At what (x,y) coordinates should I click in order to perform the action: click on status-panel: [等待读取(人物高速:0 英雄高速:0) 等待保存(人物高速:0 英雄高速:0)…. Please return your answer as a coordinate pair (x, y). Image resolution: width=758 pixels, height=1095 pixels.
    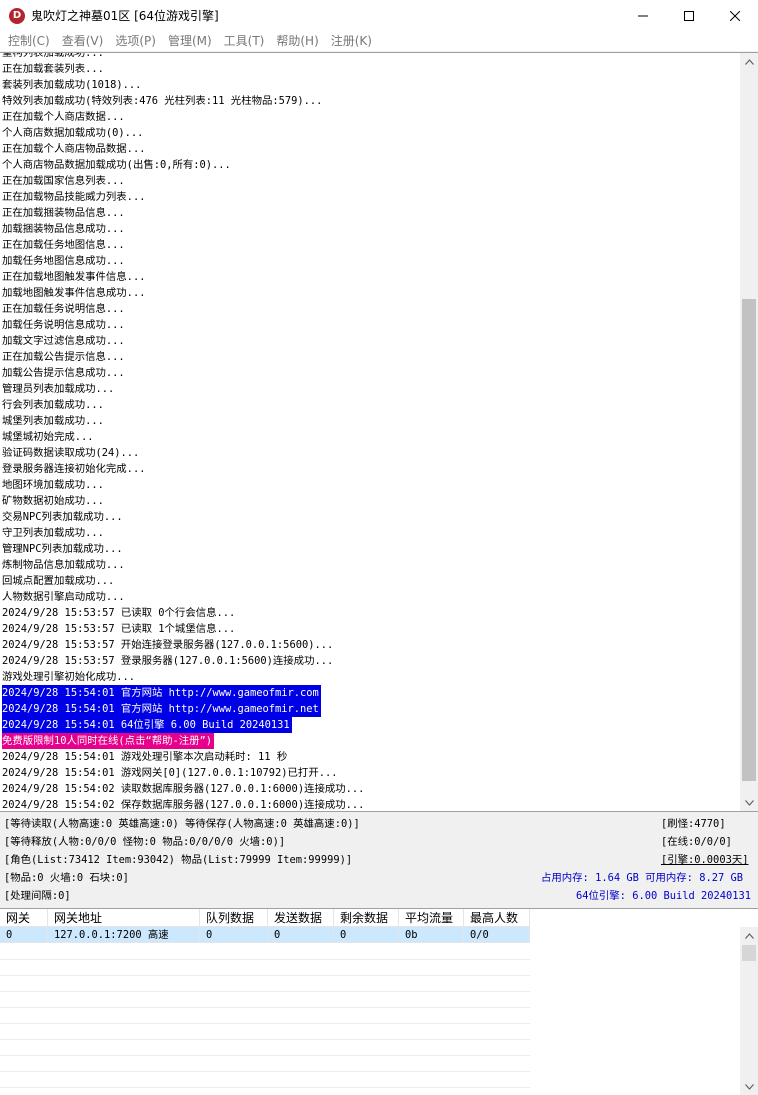
    Looking at the image, I should click on (379, 860).